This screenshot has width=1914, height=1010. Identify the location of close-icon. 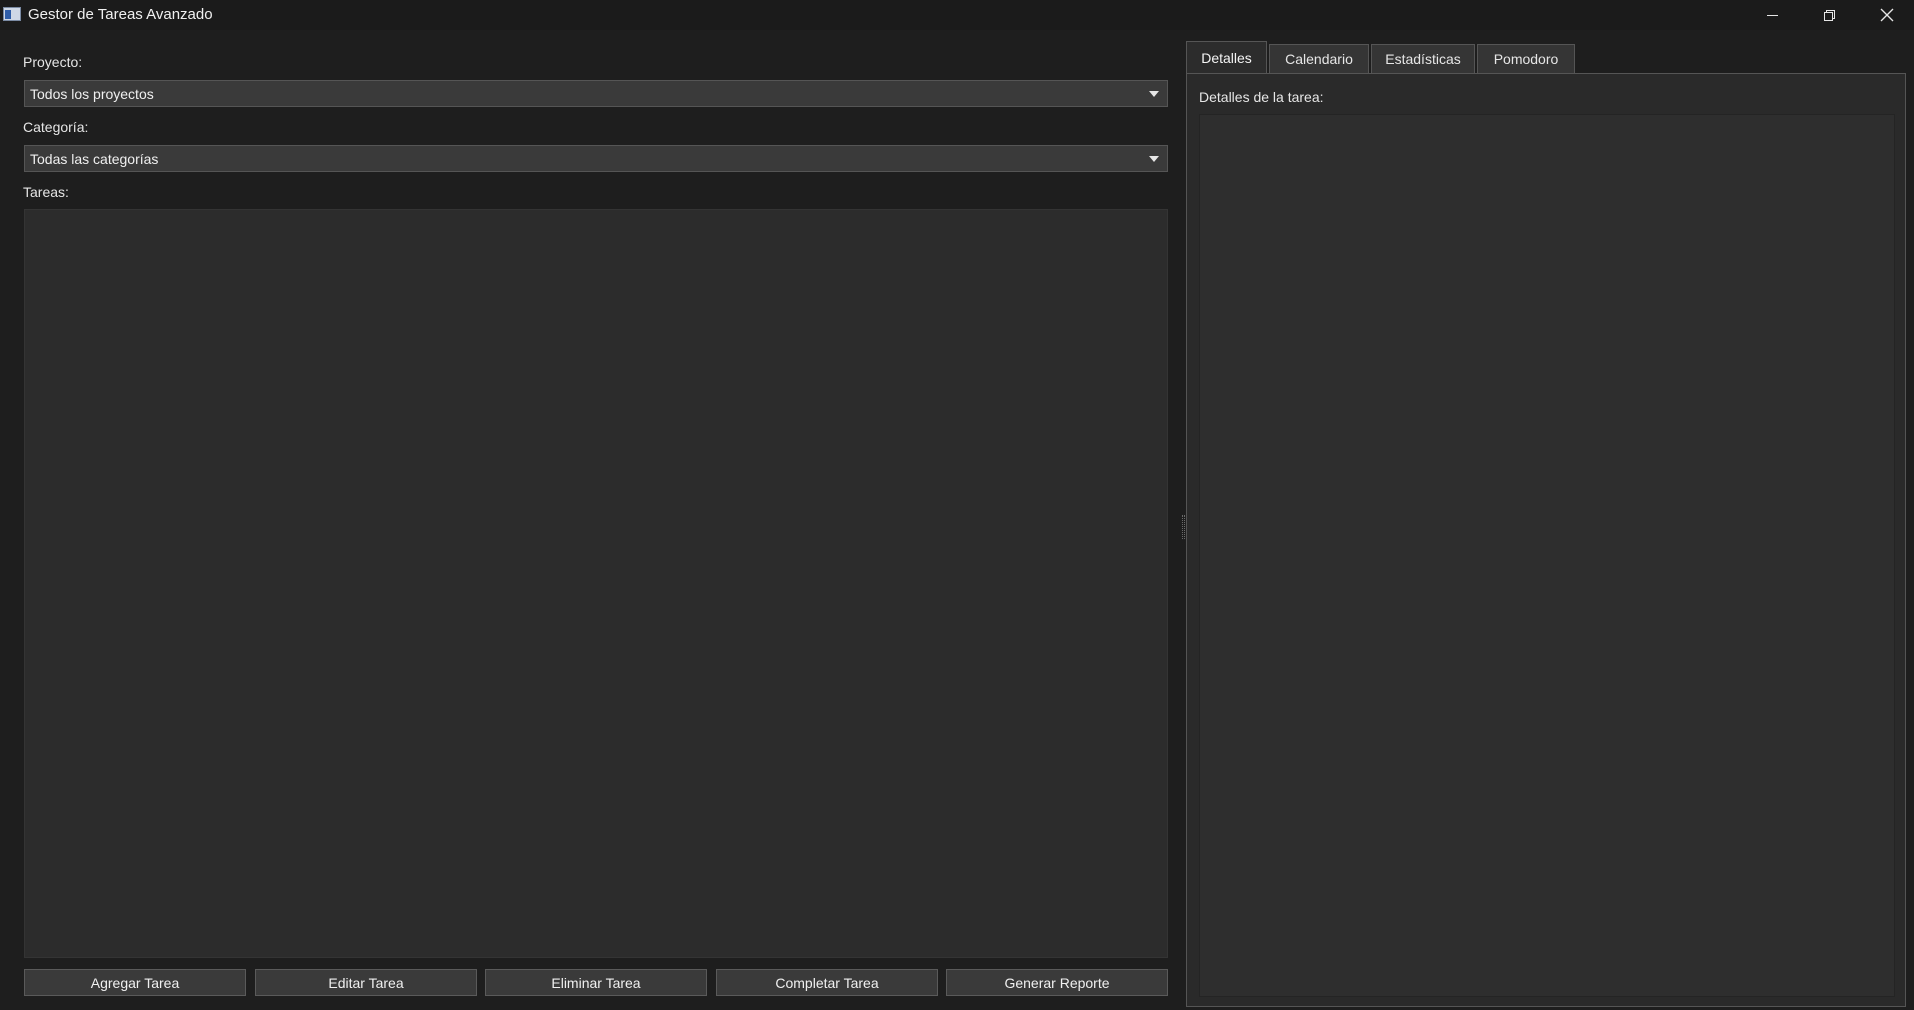
(1887, 15).